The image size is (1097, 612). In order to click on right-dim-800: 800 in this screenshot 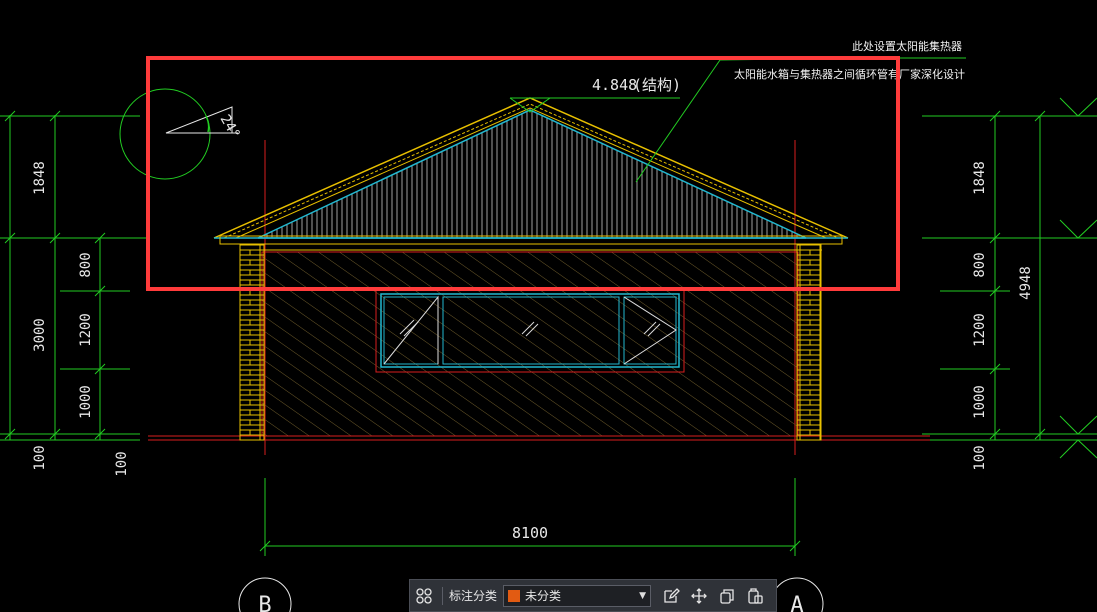, I will do `click(980, 264)`.